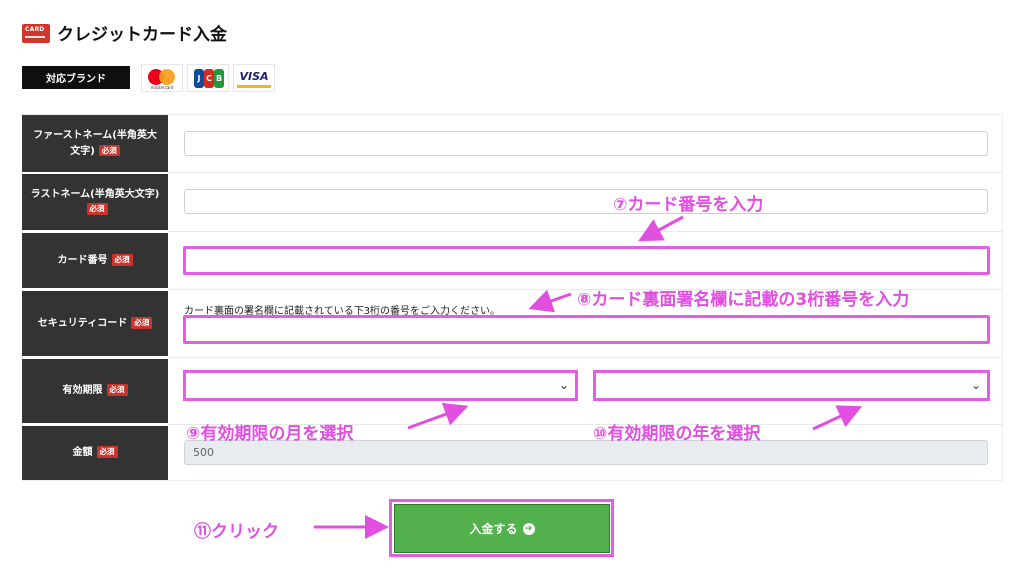 Image resolution: width=1024 pixels, height=573 pixels. What do you see at coordinates (586, 143) in the screenshot?
I see `first-name-input` at bounding box center [586, 143].